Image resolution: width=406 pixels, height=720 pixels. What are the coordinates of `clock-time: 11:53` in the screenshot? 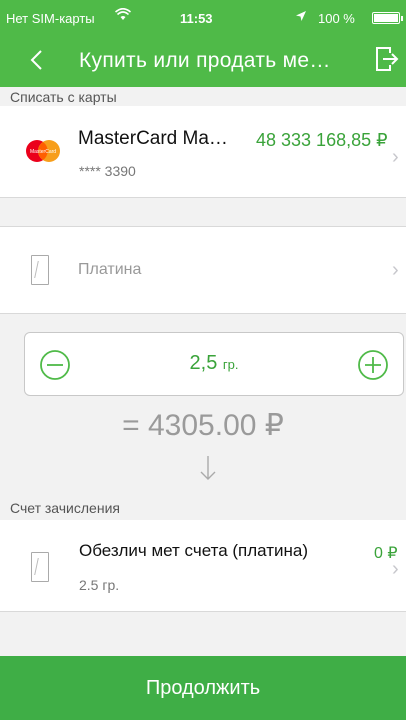 It's located at (196, 18).